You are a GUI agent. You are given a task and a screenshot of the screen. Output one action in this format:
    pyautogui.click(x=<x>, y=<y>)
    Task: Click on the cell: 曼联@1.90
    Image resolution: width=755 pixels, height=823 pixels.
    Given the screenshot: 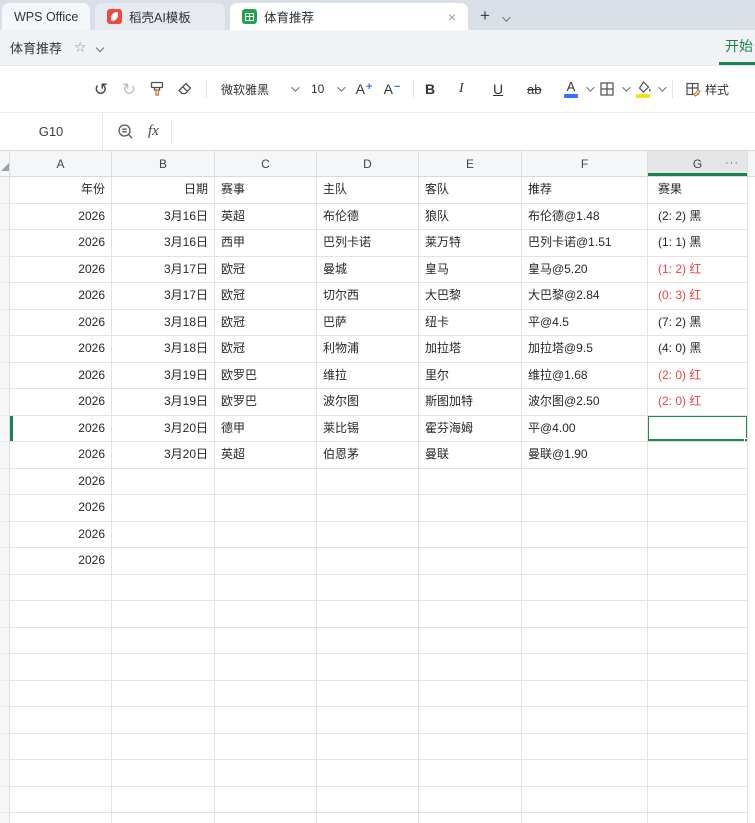 What is the action you would take?
    pyautogui.click(x=585, y=455)
    